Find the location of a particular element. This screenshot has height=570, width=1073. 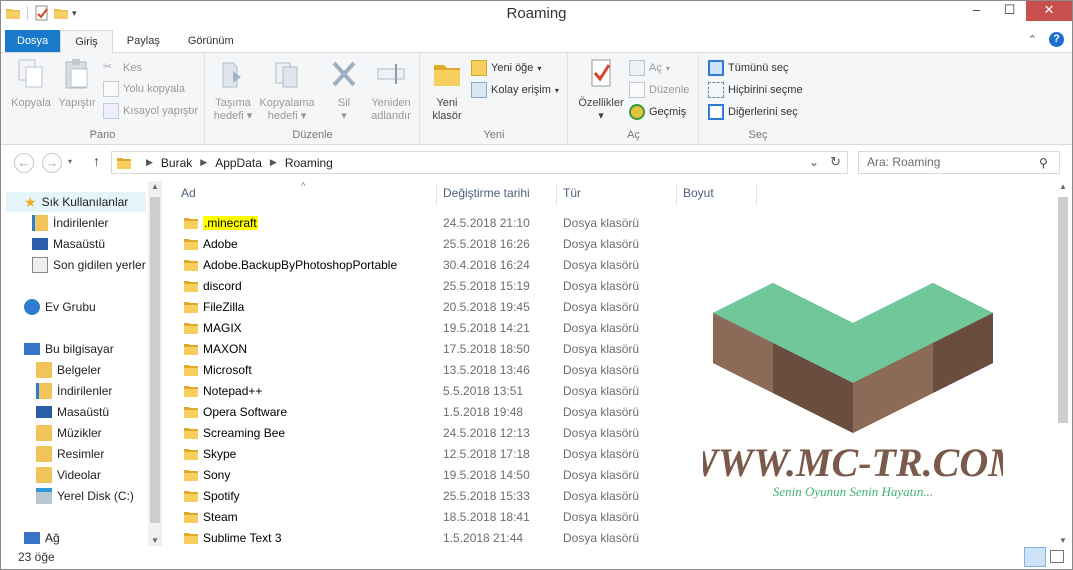

table-row: Notepad++ 5.5.2018 13:51 Dosya klasörü is located at coordinates (443, 391).